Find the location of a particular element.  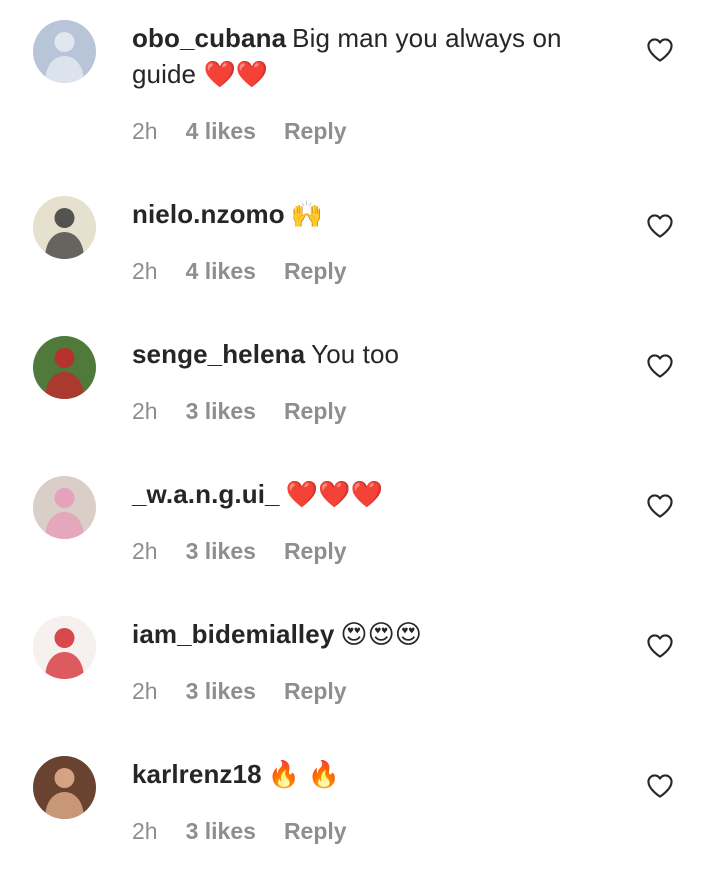

username-link: karlrenz18 is located at coordinates (197, 774).